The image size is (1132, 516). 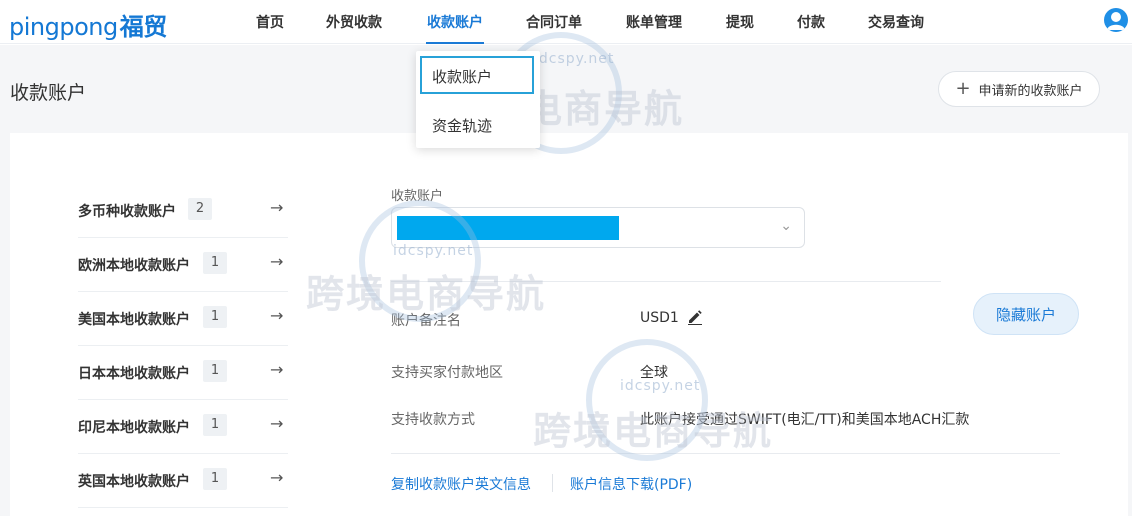 I want to click on account-type-japan: 日本本地收款账户 1 →, so click(x=183, y=373).